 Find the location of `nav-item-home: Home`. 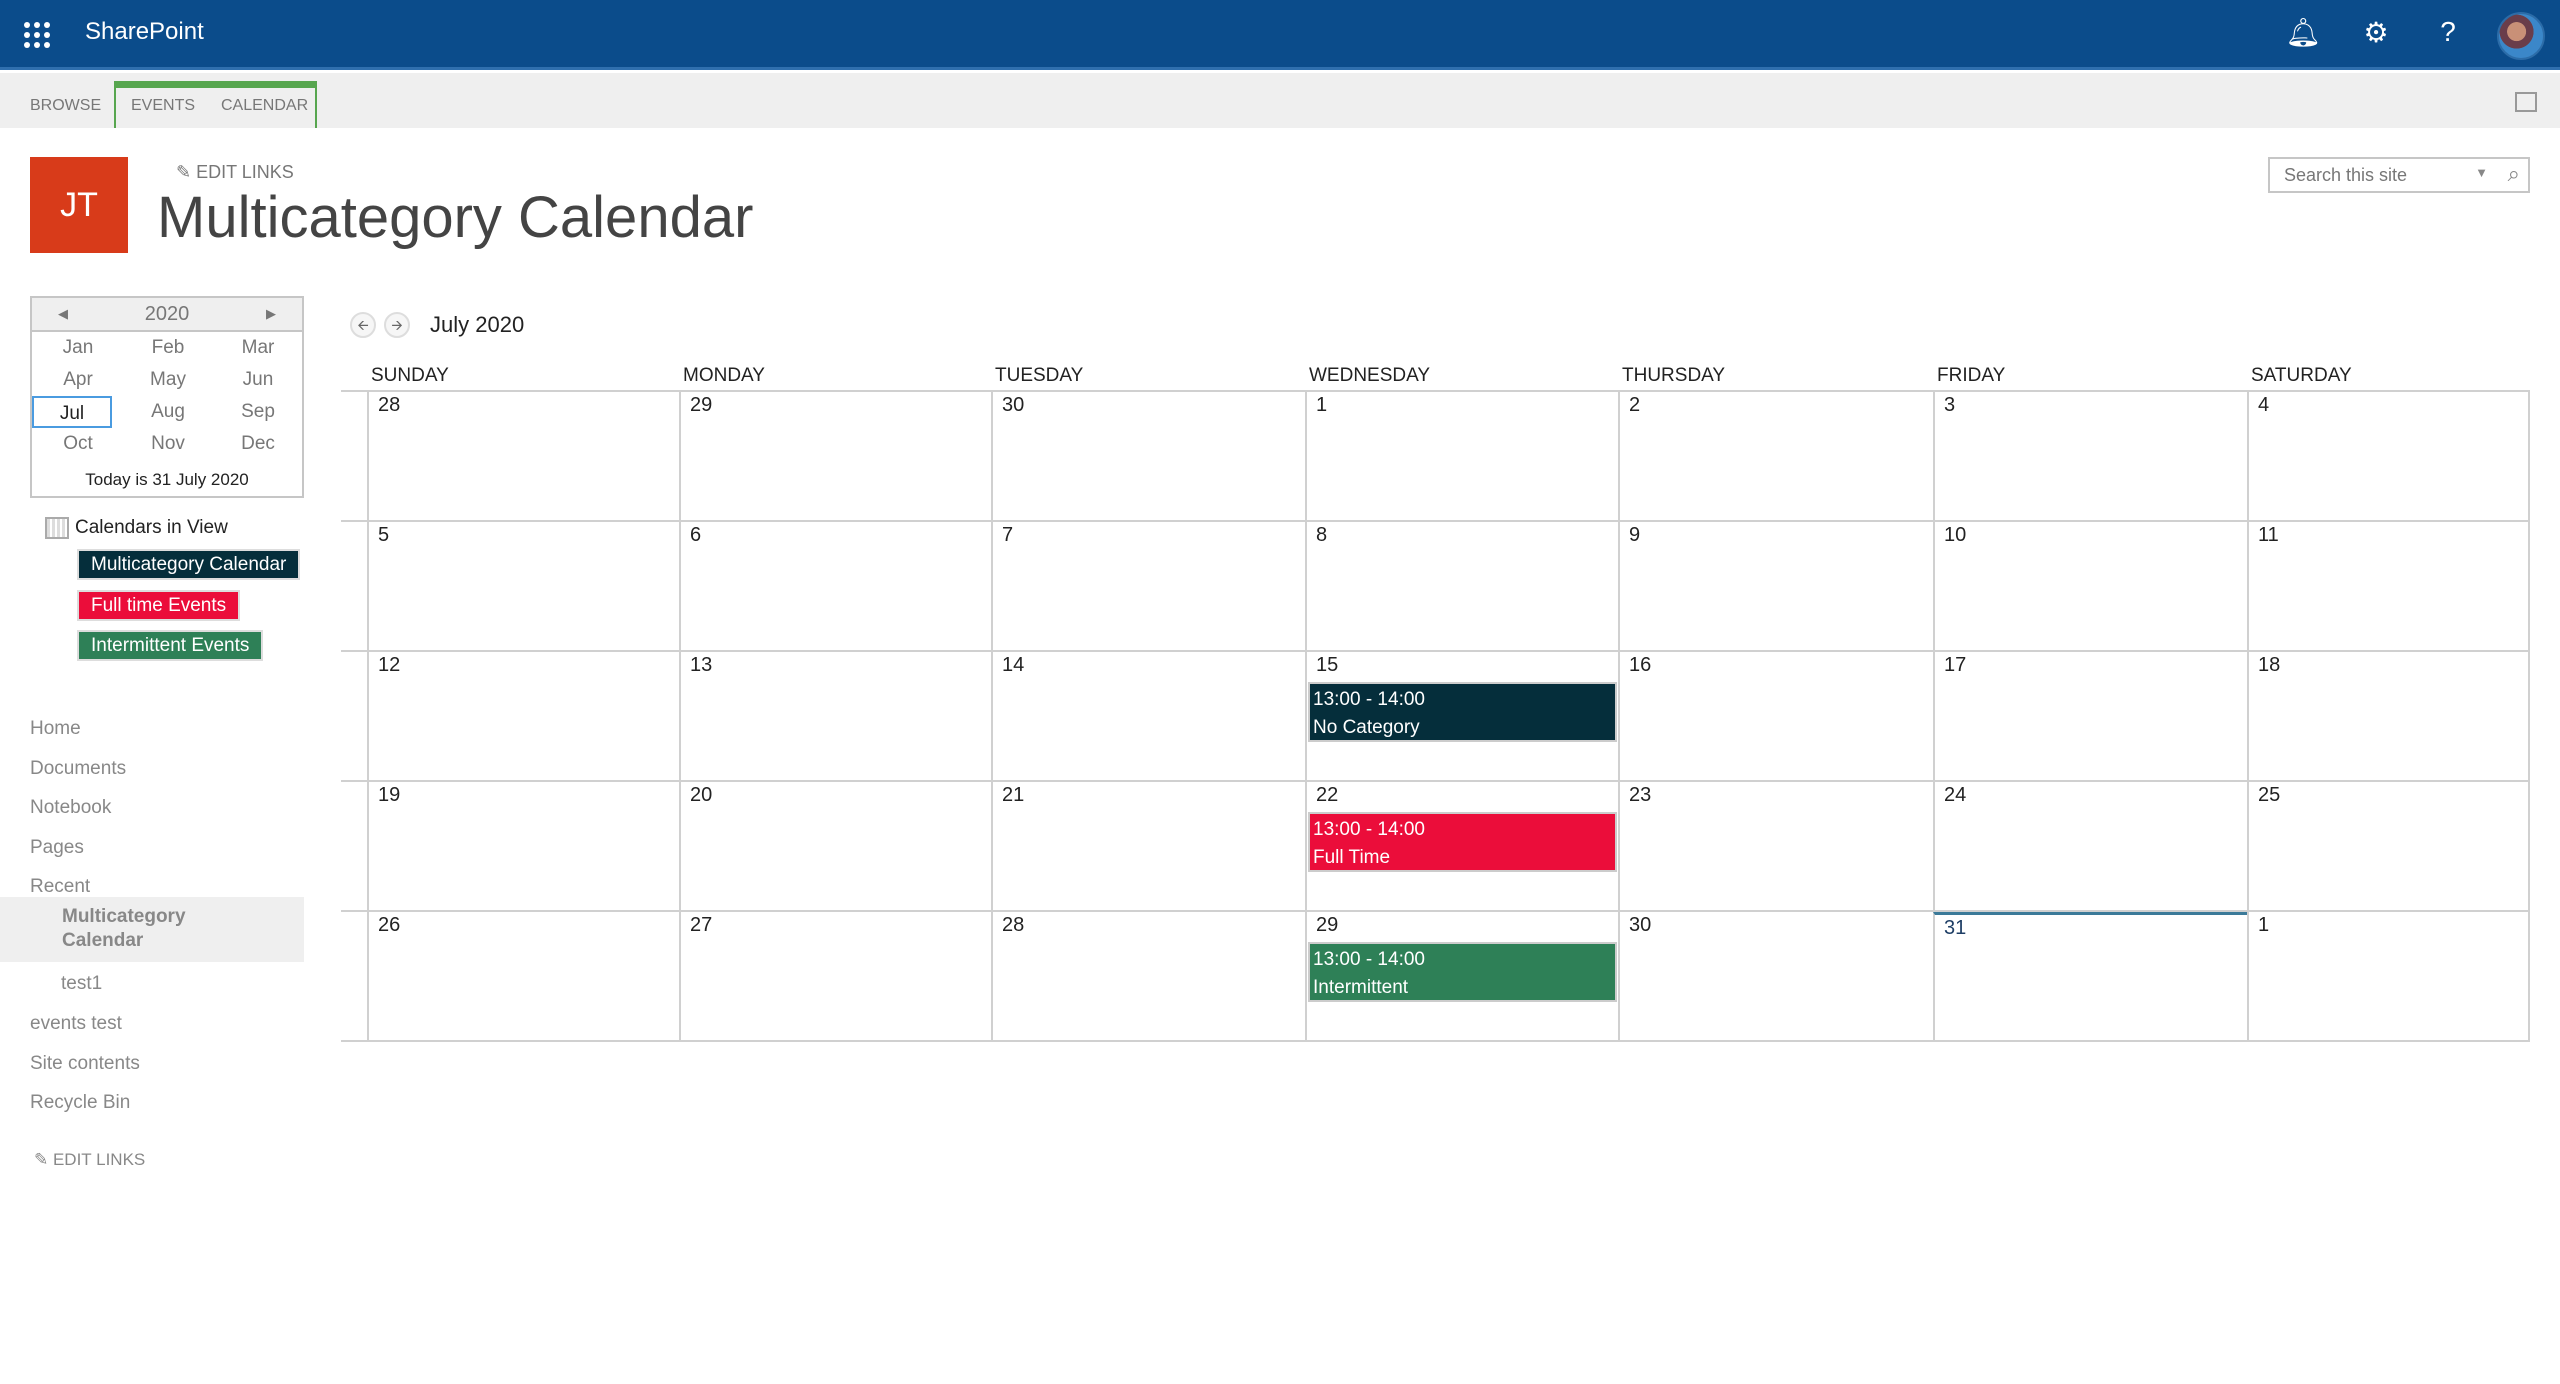

nav-item-home: Home is located at coordinates (55, 729).